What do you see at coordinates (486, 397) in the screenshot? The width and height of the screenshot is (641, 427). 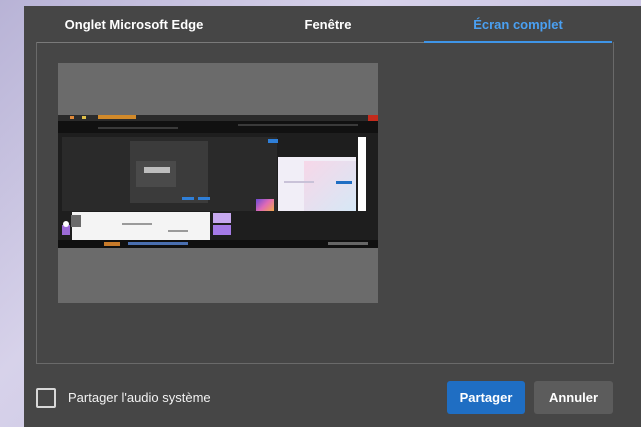 I see `share-button: Partager` at bounding box center [486, 397].